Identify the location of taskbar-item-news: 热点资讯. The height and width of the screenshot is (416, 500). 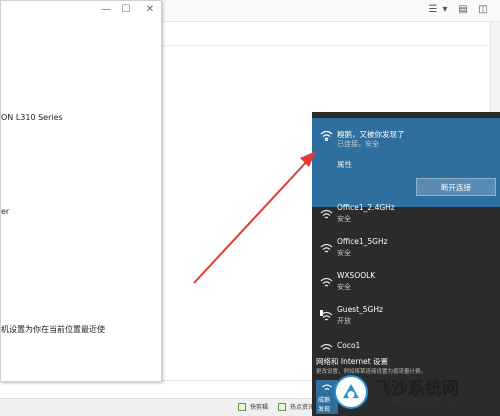
(302, 406).